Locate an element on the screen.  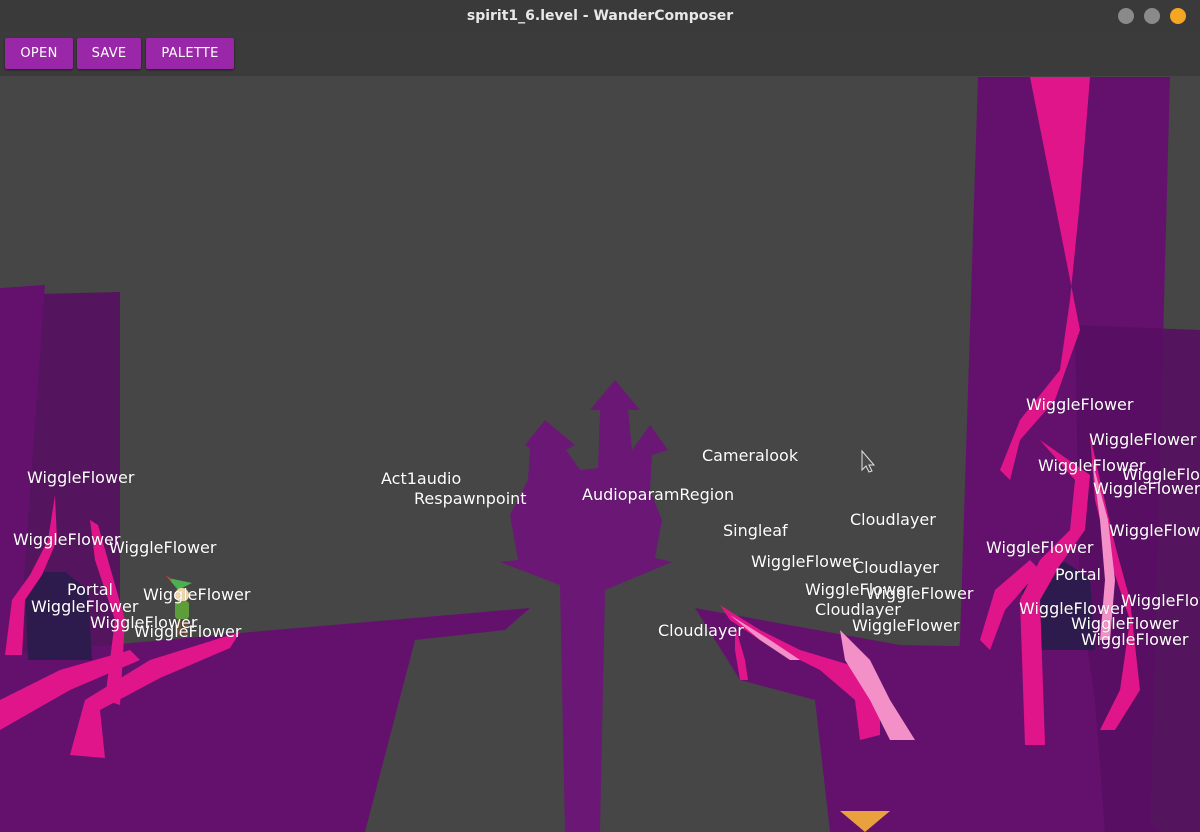
entity-label: Singleaf is located at coordinates (755, 531).